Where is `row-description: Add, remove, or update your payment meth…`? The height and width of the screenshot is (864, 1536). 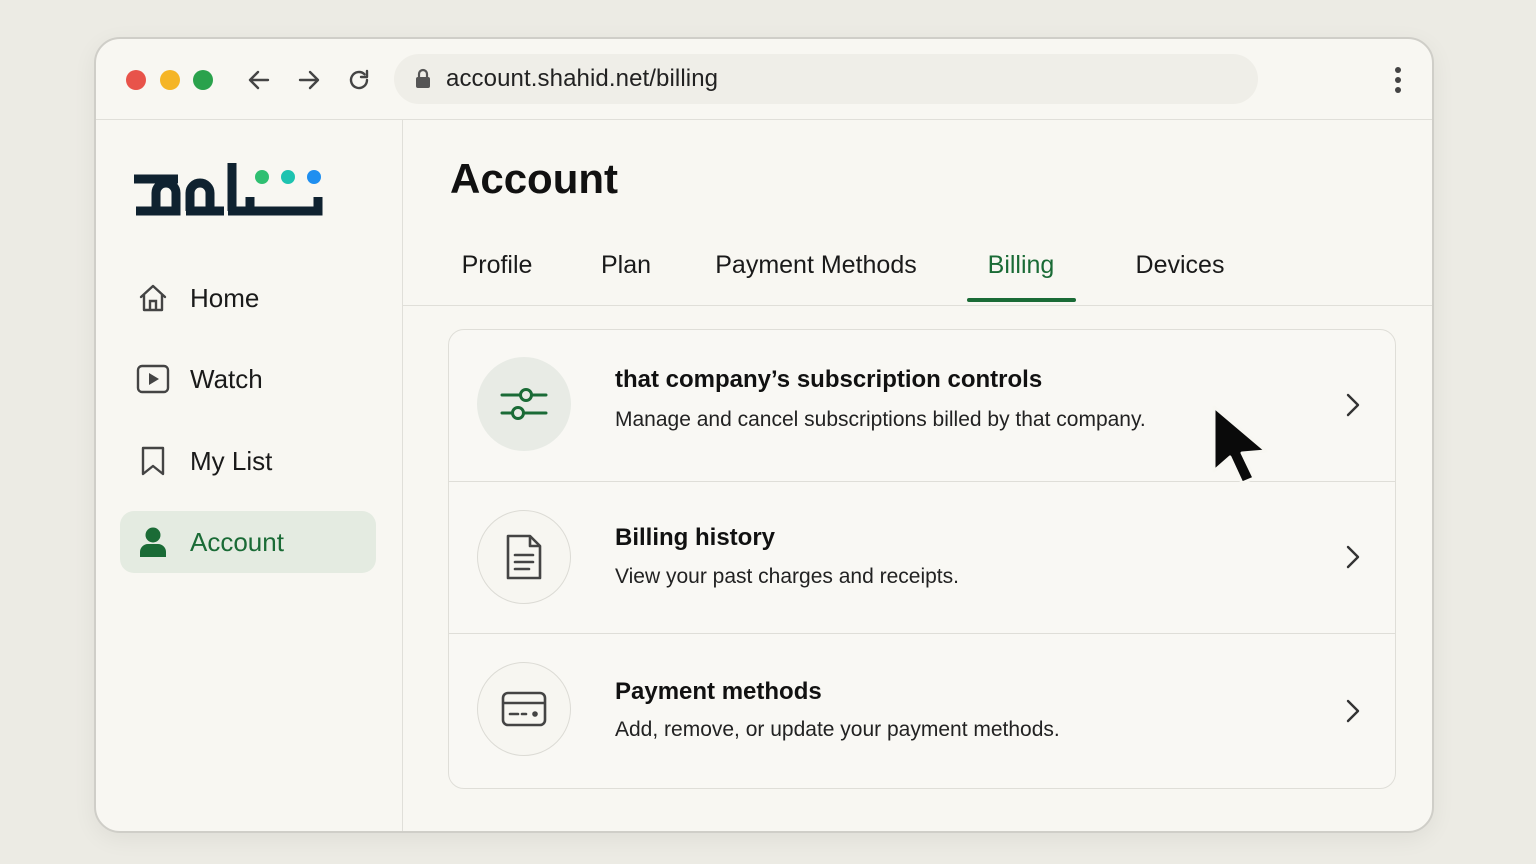
row-description: Add, remove, or update your payment meth… is located at coordinates (837, 729).